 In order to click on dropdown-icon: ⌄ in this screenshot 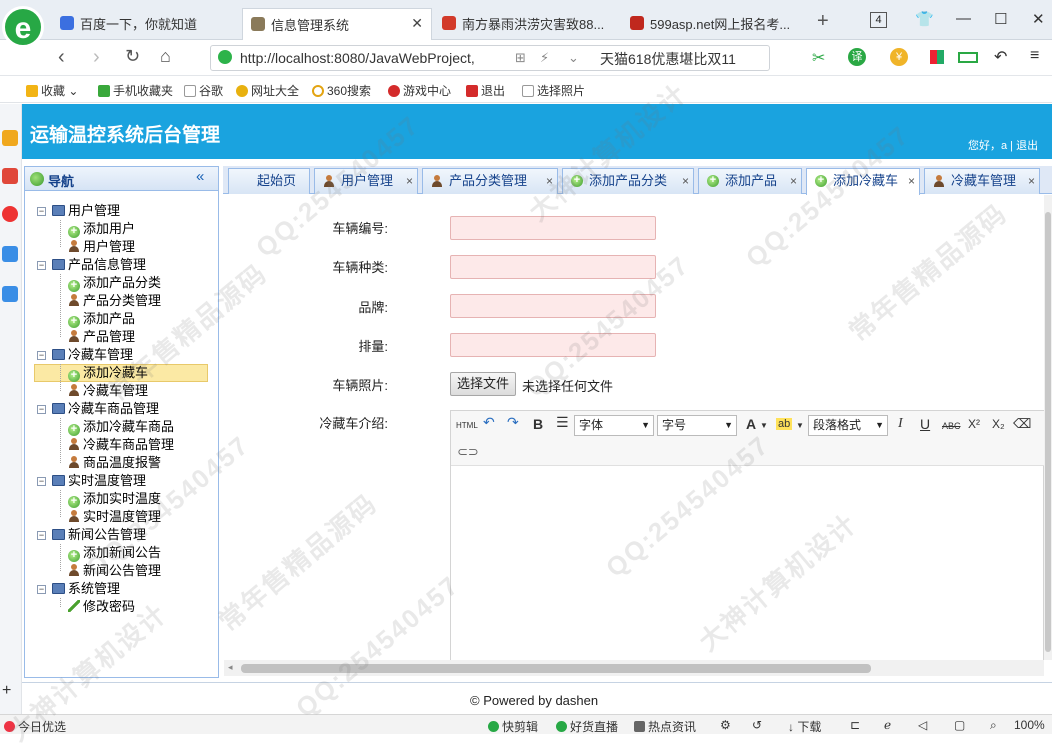, I will do `click(573, 58)`.